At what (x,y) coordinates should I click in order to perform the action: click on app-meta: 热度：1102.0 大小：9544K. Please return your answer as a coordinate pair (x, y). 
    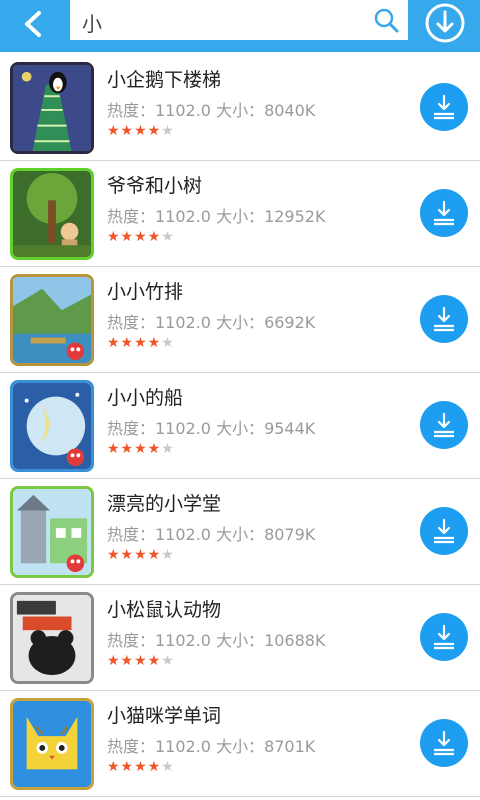
    Looking at the image, I should click on (211, 428).